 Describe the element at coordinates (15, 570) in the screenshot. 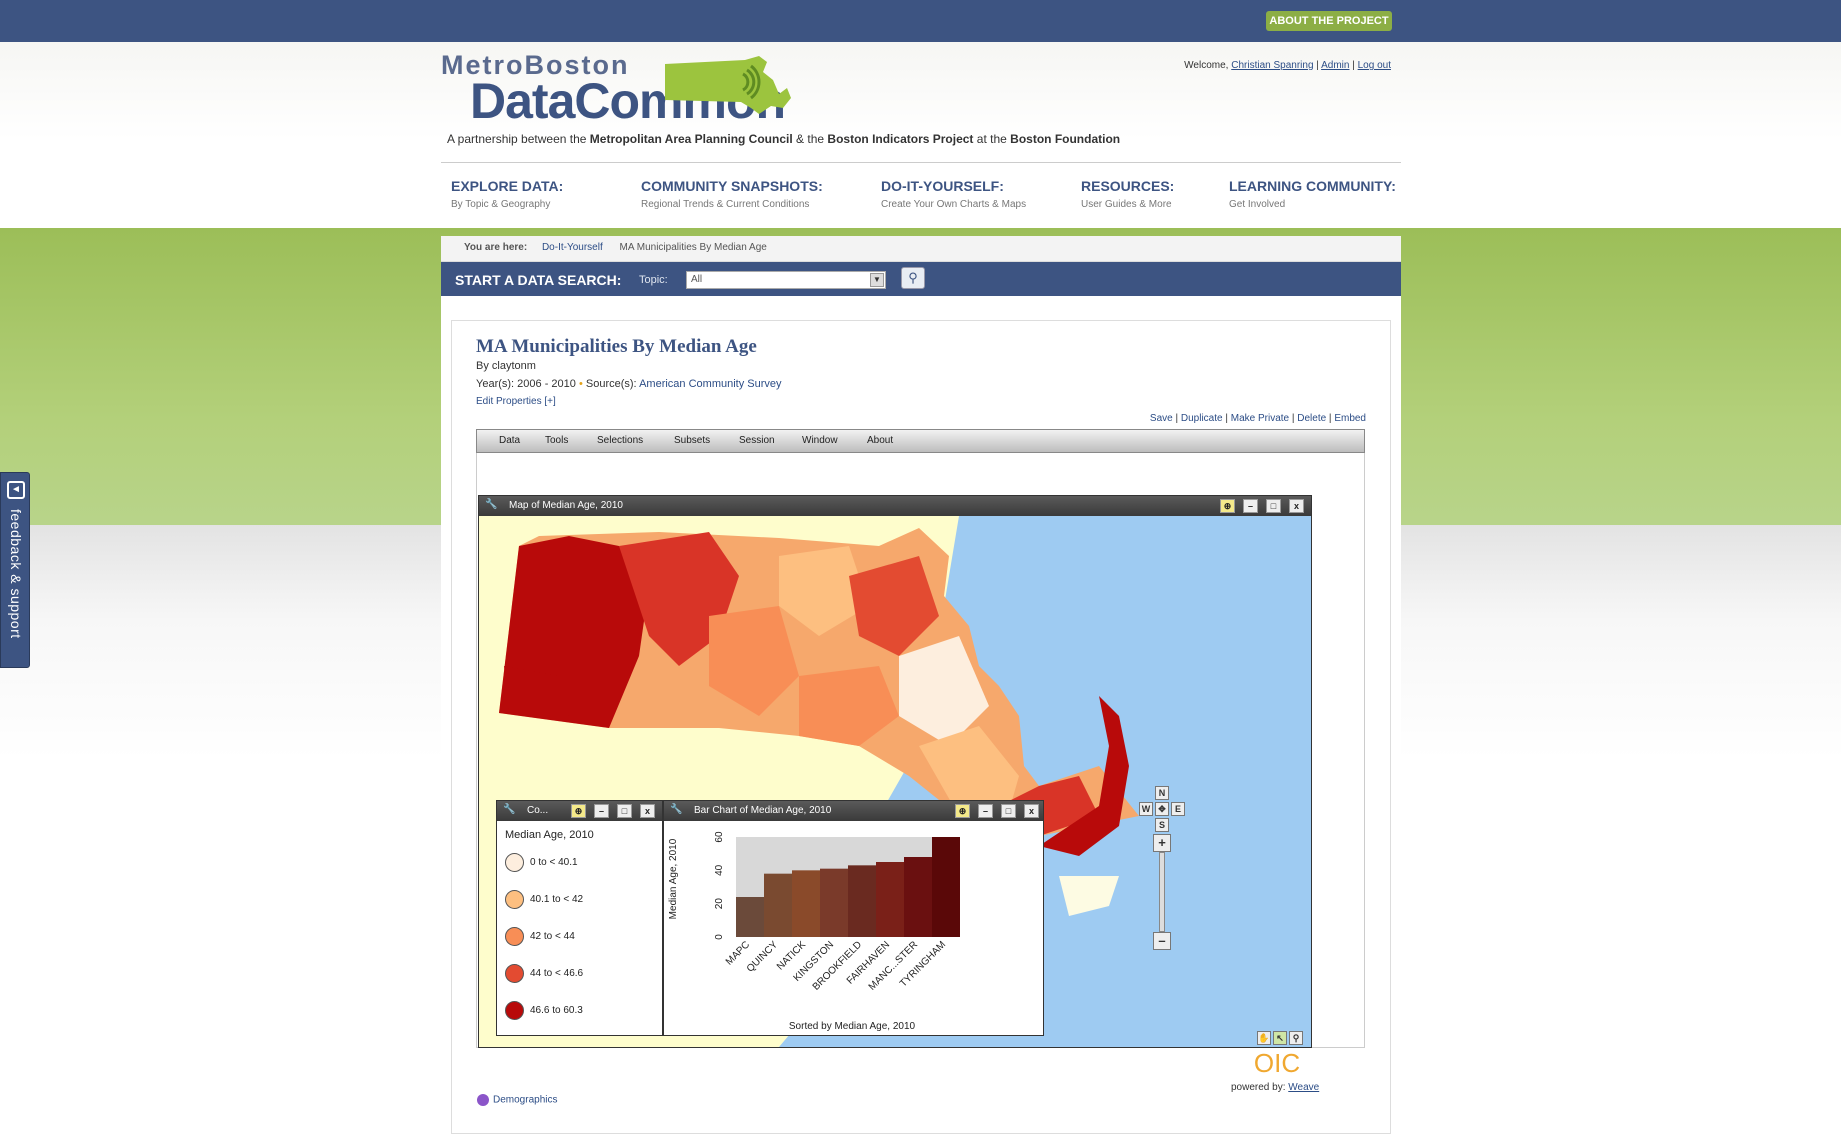

I see `feedback-support-tab: ◄ feedback & support` at that location.